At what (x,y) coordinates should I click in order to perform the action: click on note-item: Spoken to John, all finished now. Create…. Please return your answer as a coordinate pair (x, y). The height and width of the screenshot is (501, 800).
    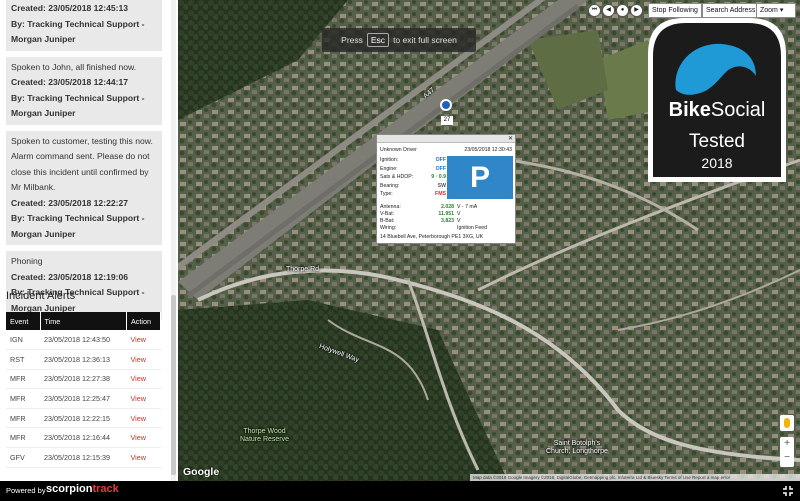
    Looking at the image, I should click on (84, 90).